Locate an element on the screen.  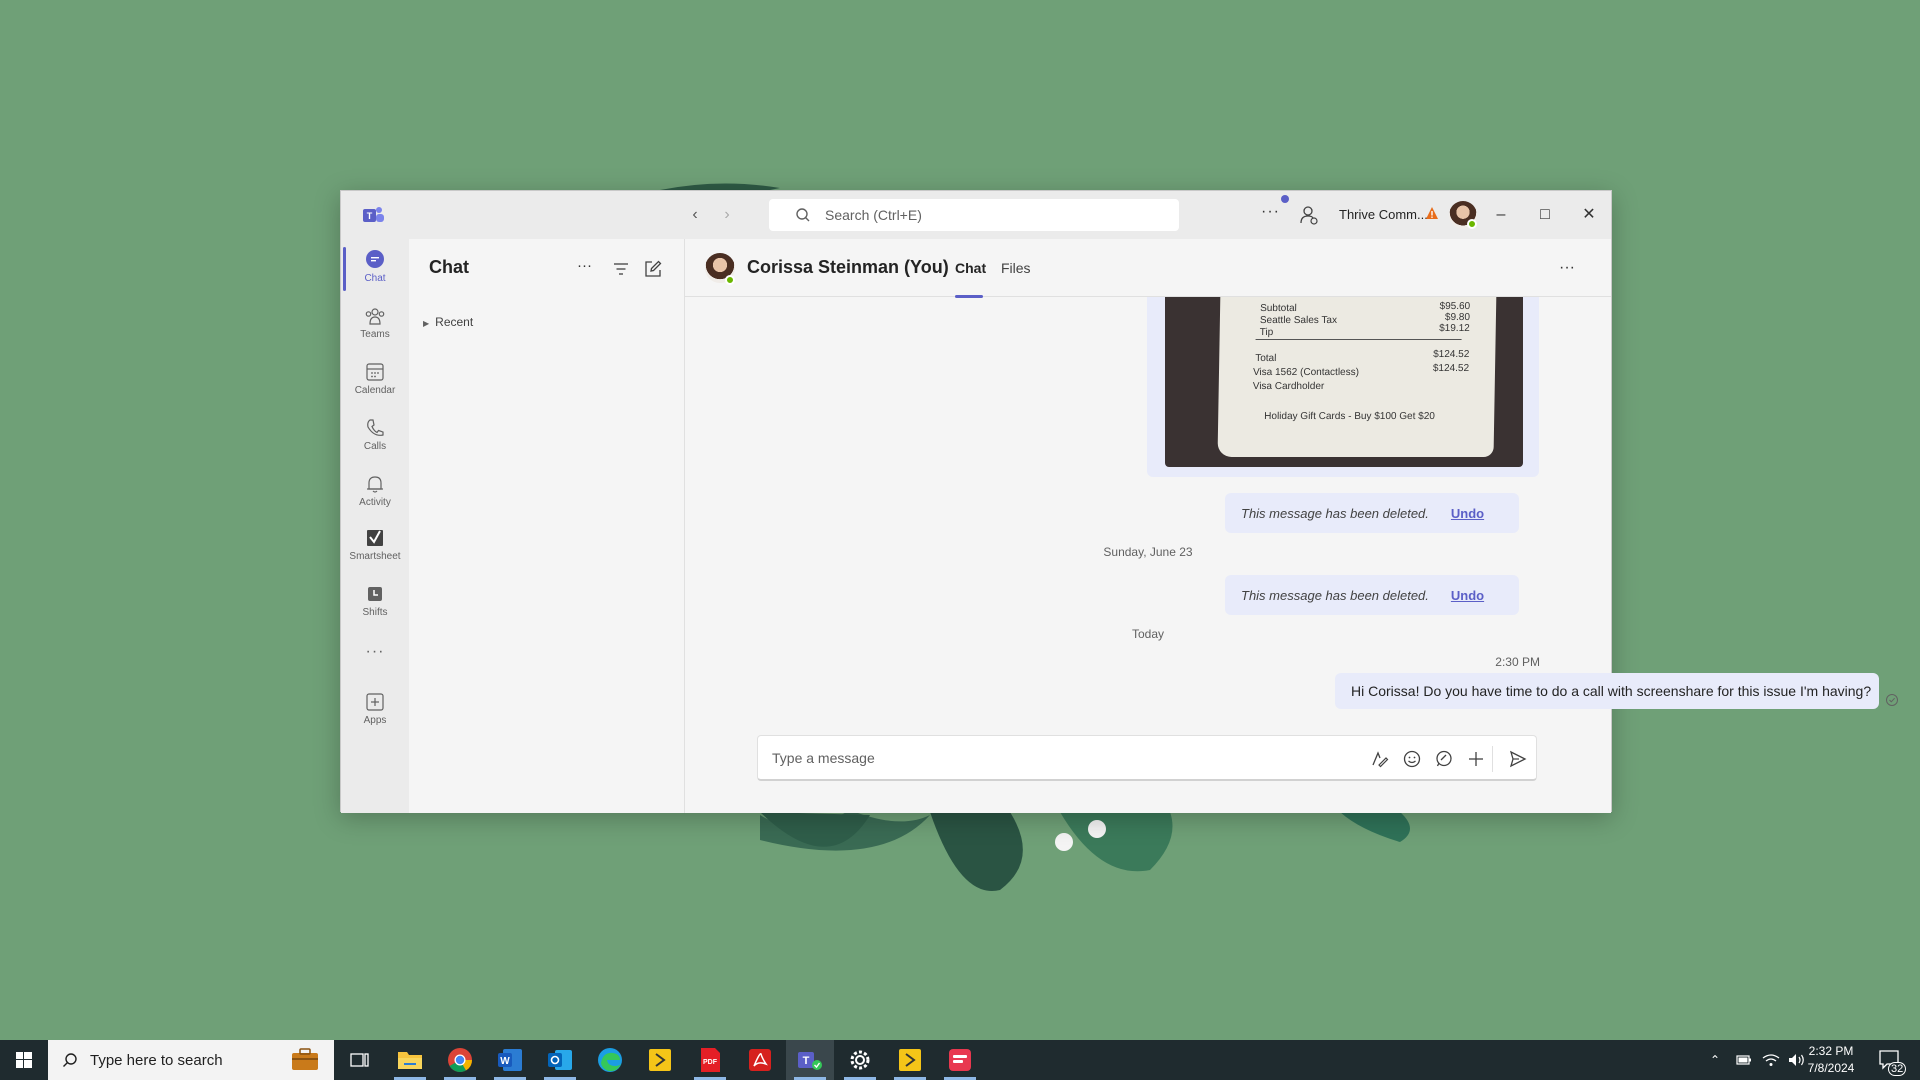
plus-icon is located at coordinates (1476, 759).